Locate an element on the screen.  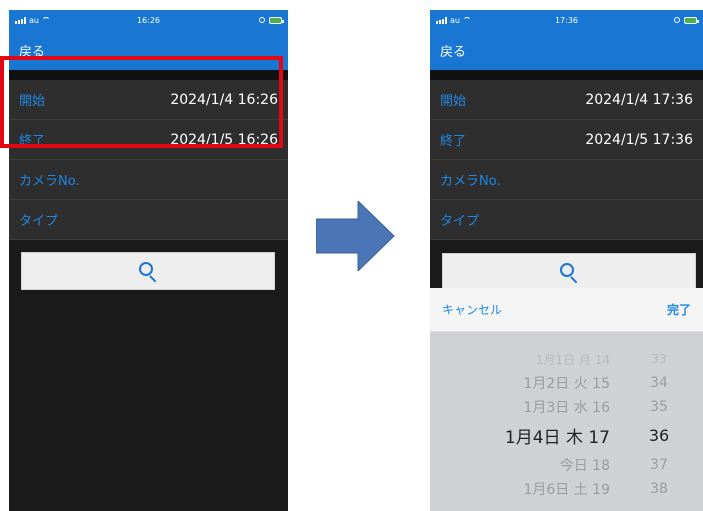
status-bar: au 16:26 is located at coordinates (148, 20).